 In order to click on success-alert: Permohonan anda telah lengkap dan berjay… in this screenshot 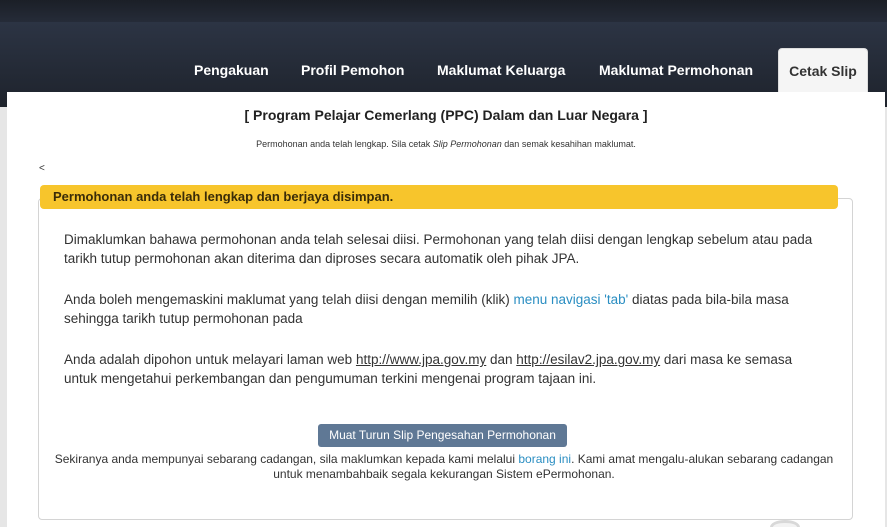, I will do `click(439, 197)`.